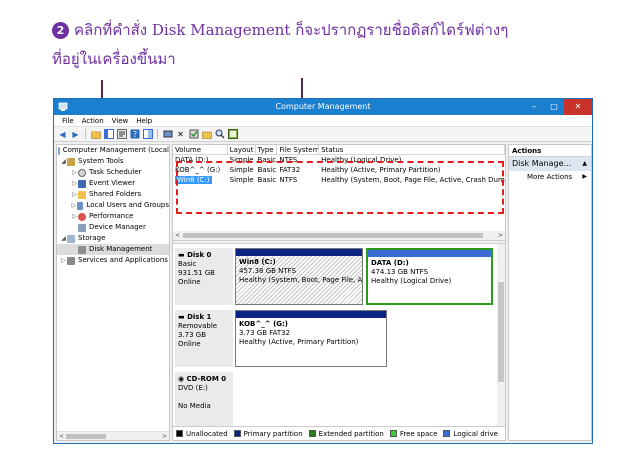 This screenshot has width=637, height=474. I want to click on open-folder-icon, so click(206, 134).